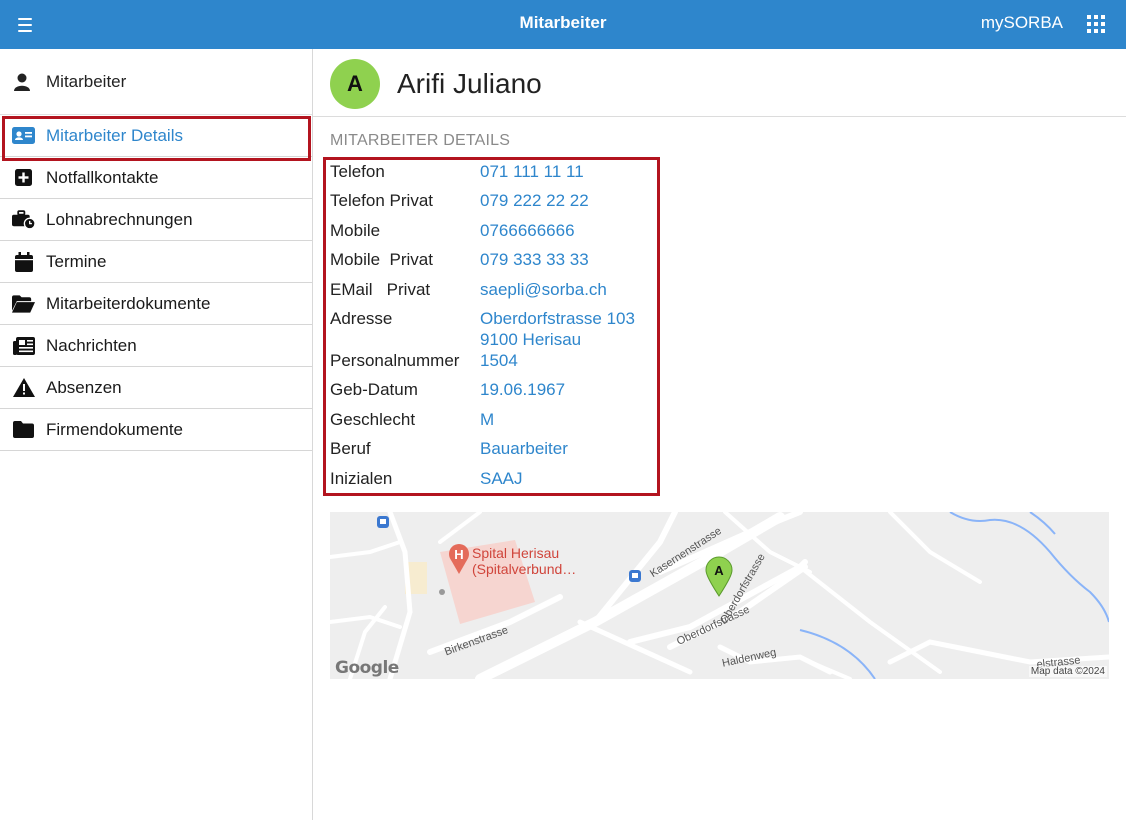  I want to click on map-attribution: Map data ©2024, so click(1067, 671).